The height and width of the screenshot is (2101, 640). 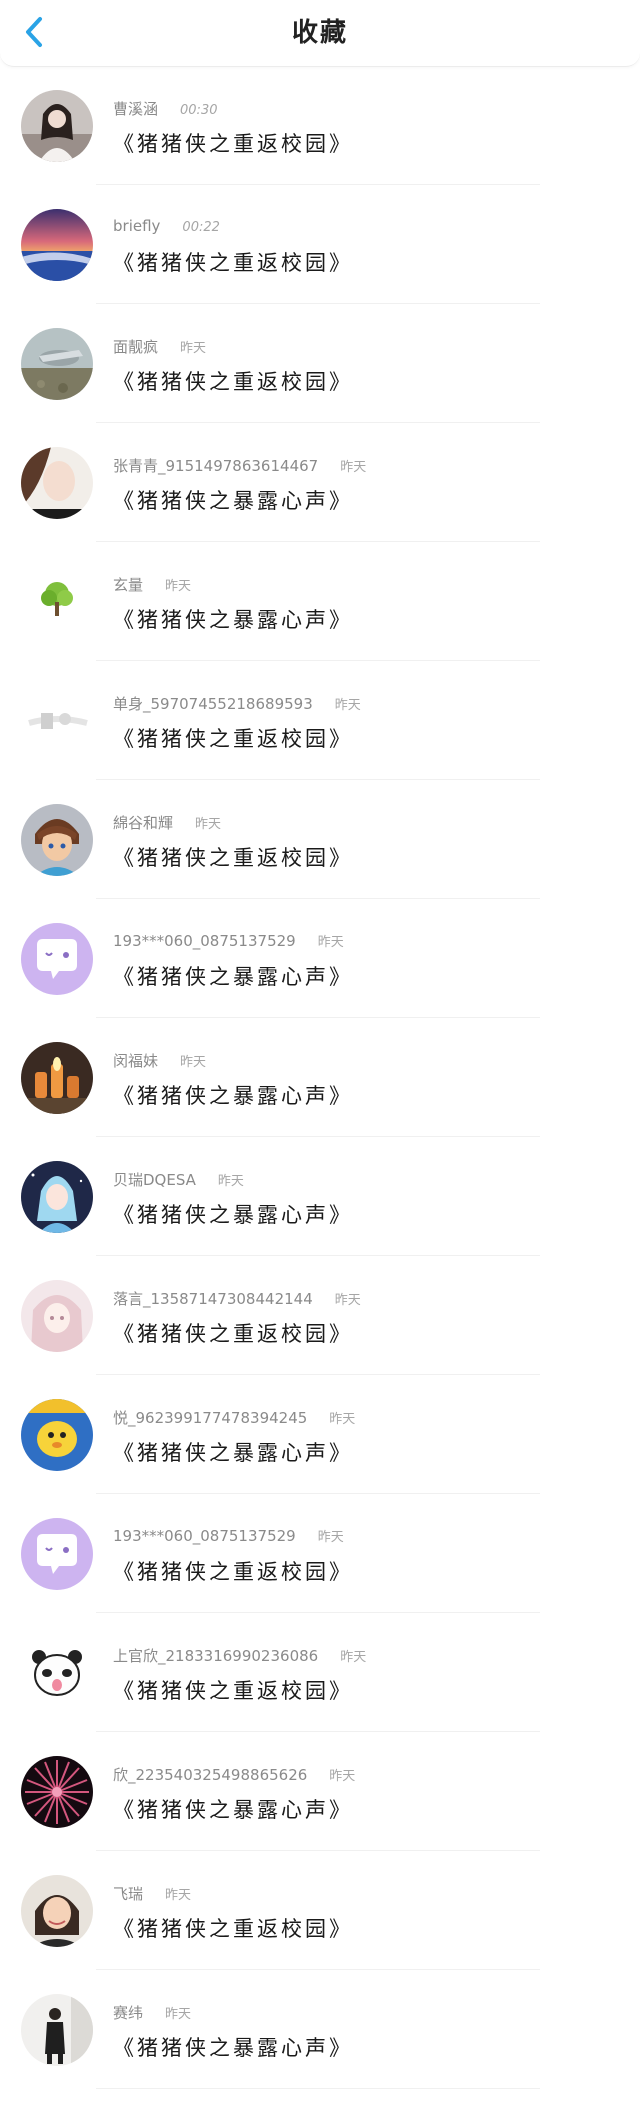 What do you see at coordinates (320, 1196) in the screenshot?
I see `list-item: 贝瑞DQESA 昨天 《猪猪侠之暴露心声》` at bounding box center [320, 1196].